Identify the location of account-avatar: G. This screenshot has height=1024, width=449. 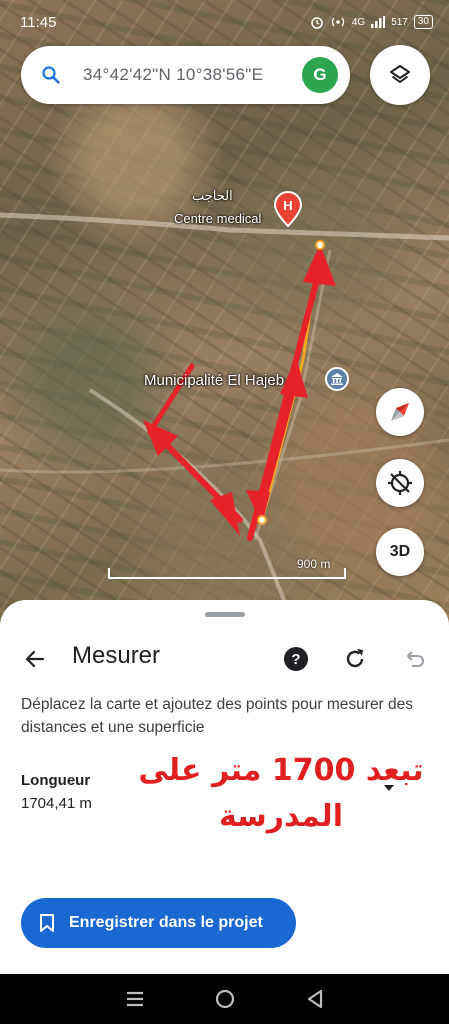
(320, 75).